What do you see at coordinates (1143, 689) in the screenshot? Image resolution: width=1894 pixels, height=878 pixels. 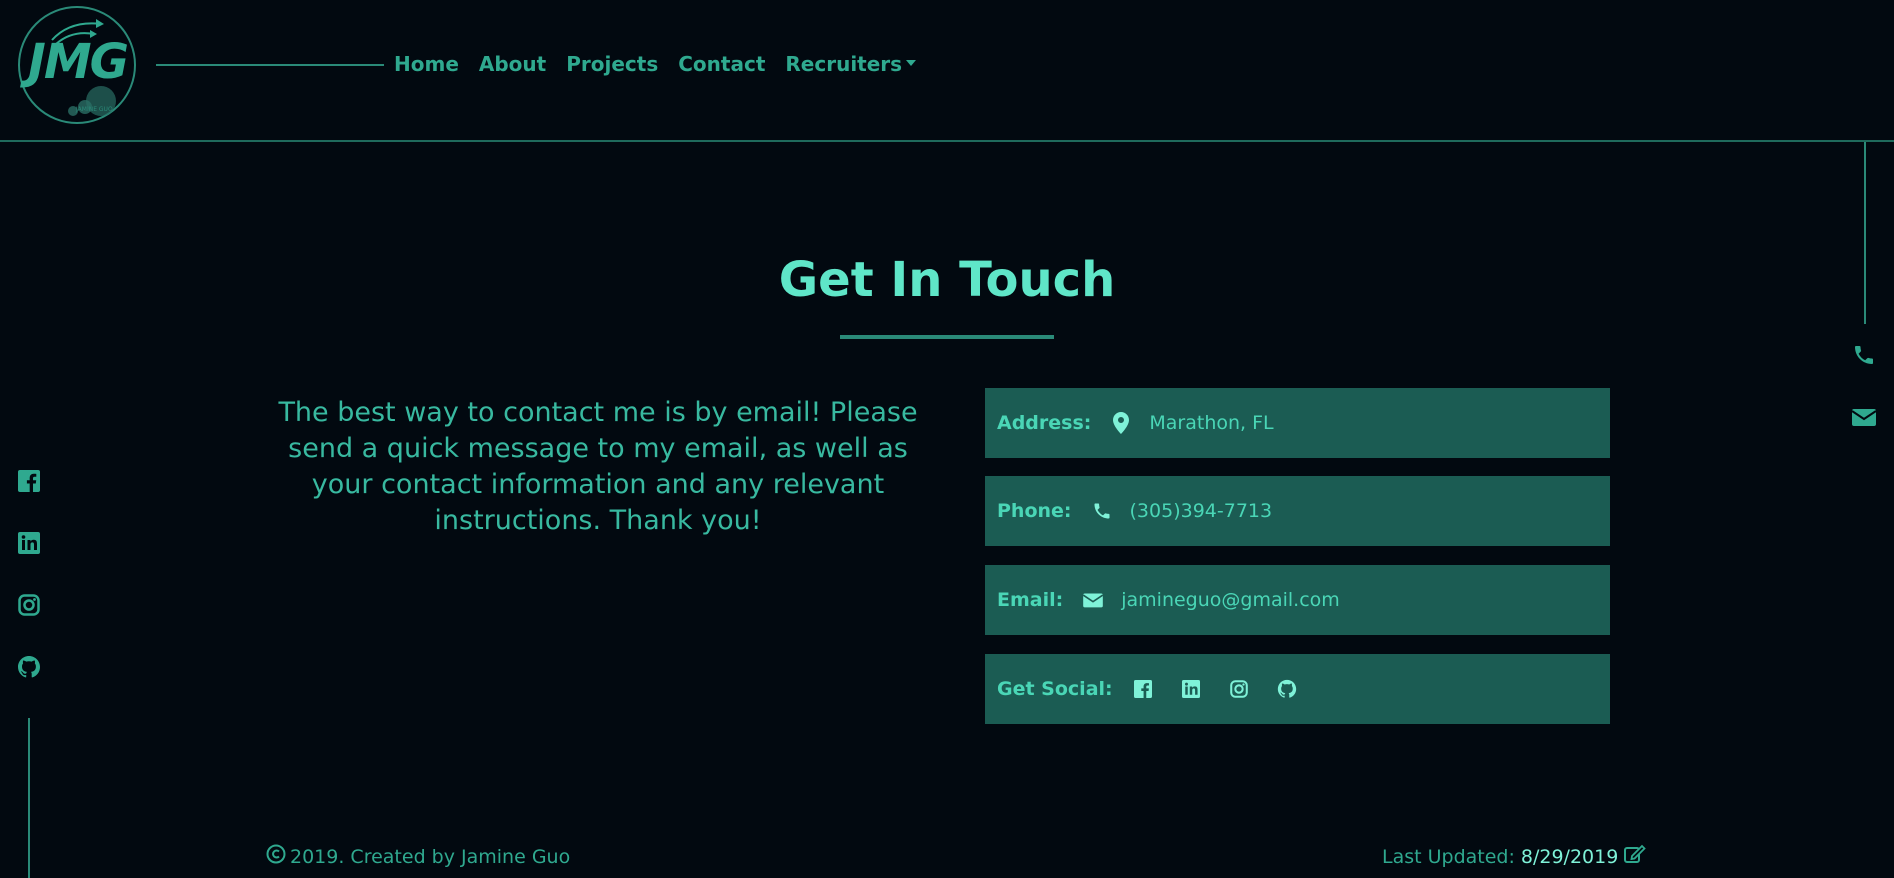 I see `facebook-icon` at bounding box center [1143, 689].